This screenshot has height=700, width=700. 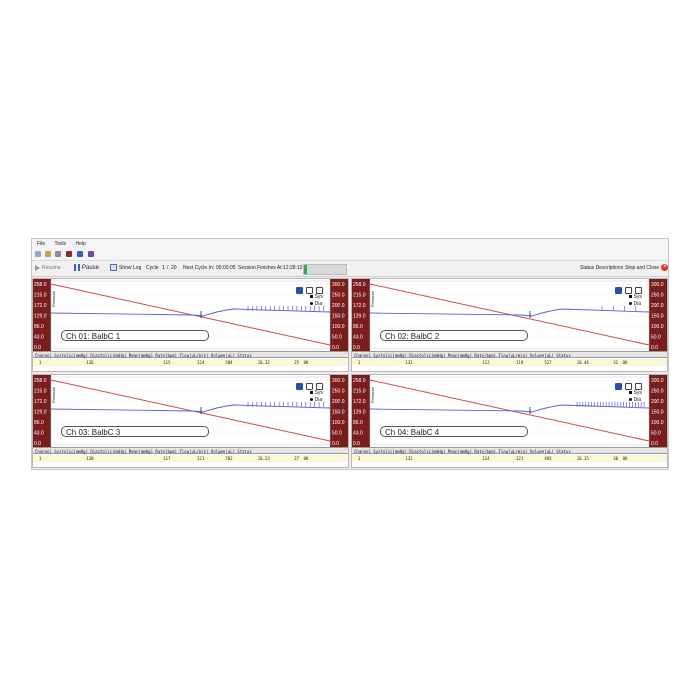 I want to click on table-cell: OK, so click(x=625, y=458).